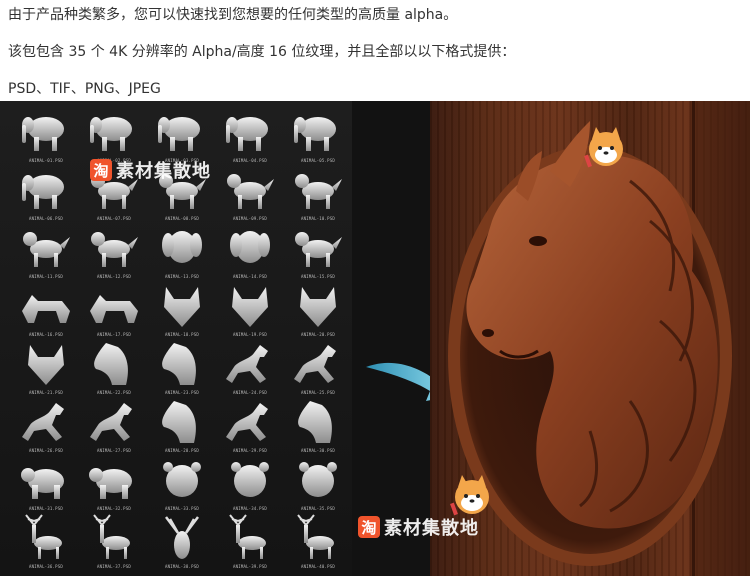 The width and height of the screenshot is (750, 576). Describe the element at coordinates (182, 537) in the screenshot. I see `deer-head-icon` at that location.